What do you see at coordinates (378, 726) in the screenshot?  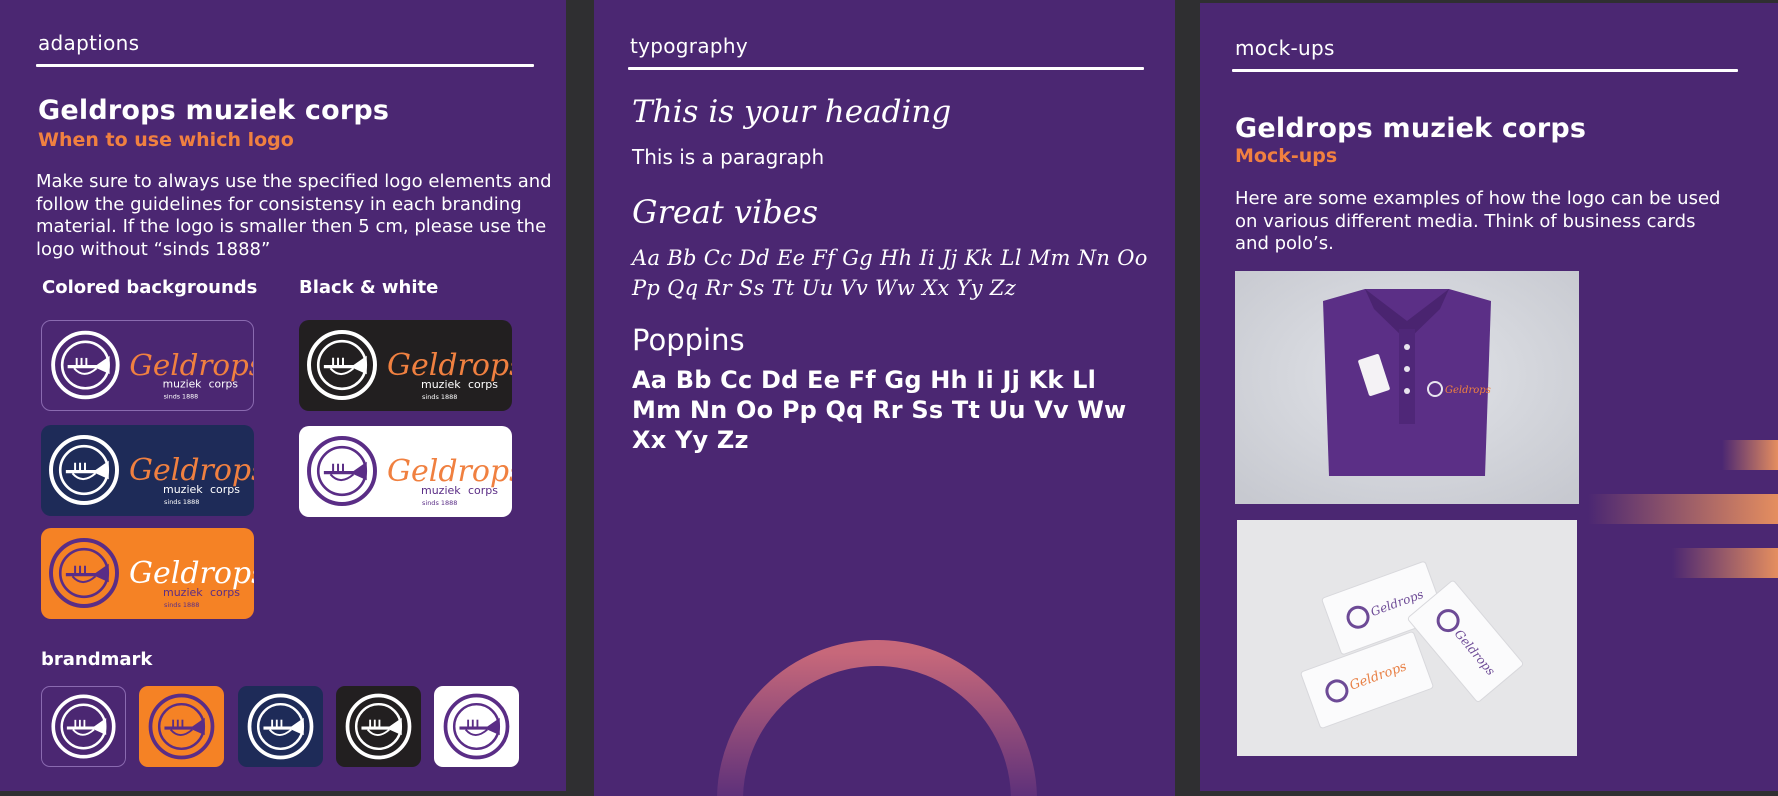 I see `brandmark-black` at bounding box center [378, 726].